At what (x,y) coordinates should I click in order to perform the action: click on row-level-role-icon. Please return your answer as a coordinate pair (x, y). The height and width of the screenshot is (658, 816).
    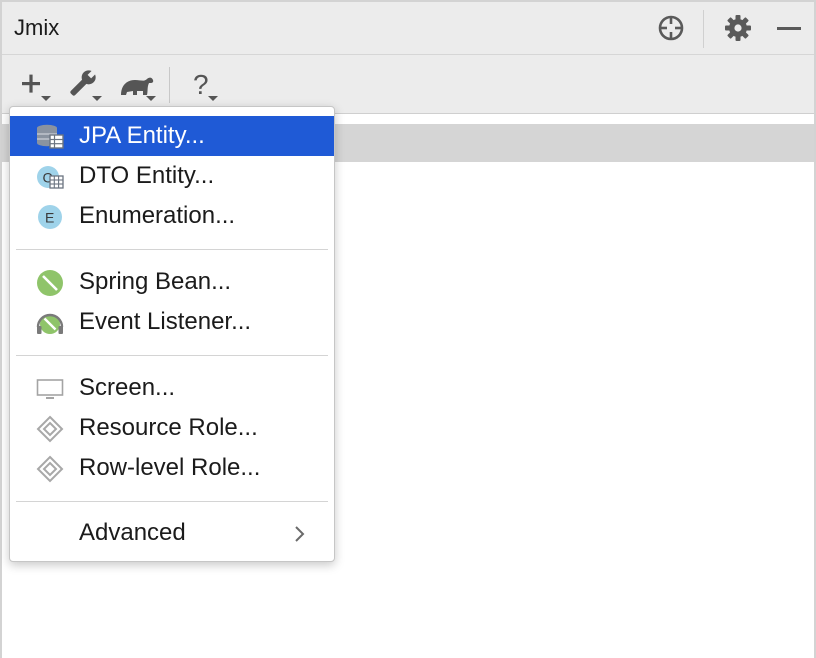
    Looking at the image, I should click on (50, 469).